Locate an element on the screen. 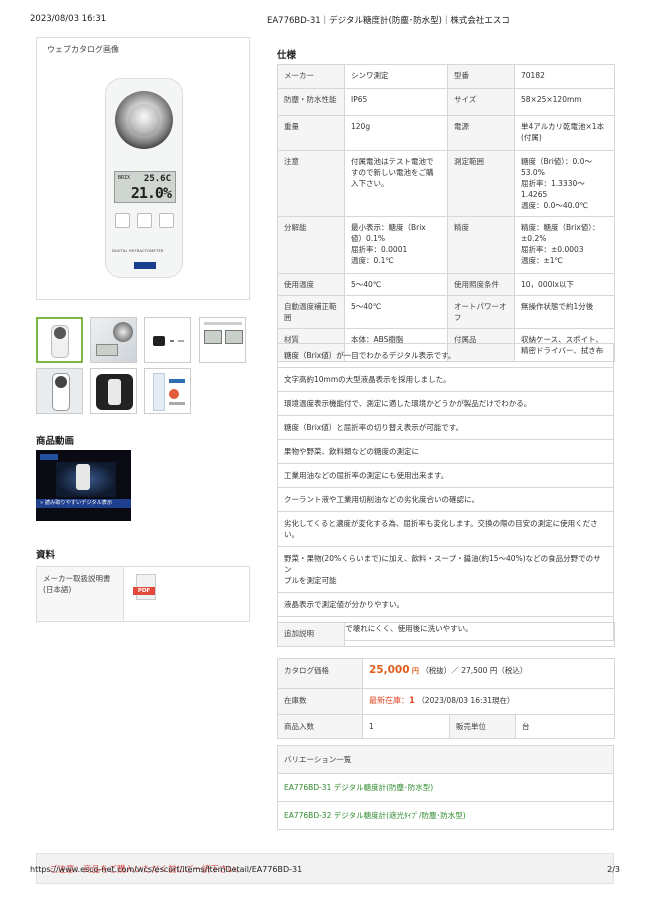  feature-text: 文字高約10mmの大型液晶表示を採用しました。 is located at coordinates (445, 379).